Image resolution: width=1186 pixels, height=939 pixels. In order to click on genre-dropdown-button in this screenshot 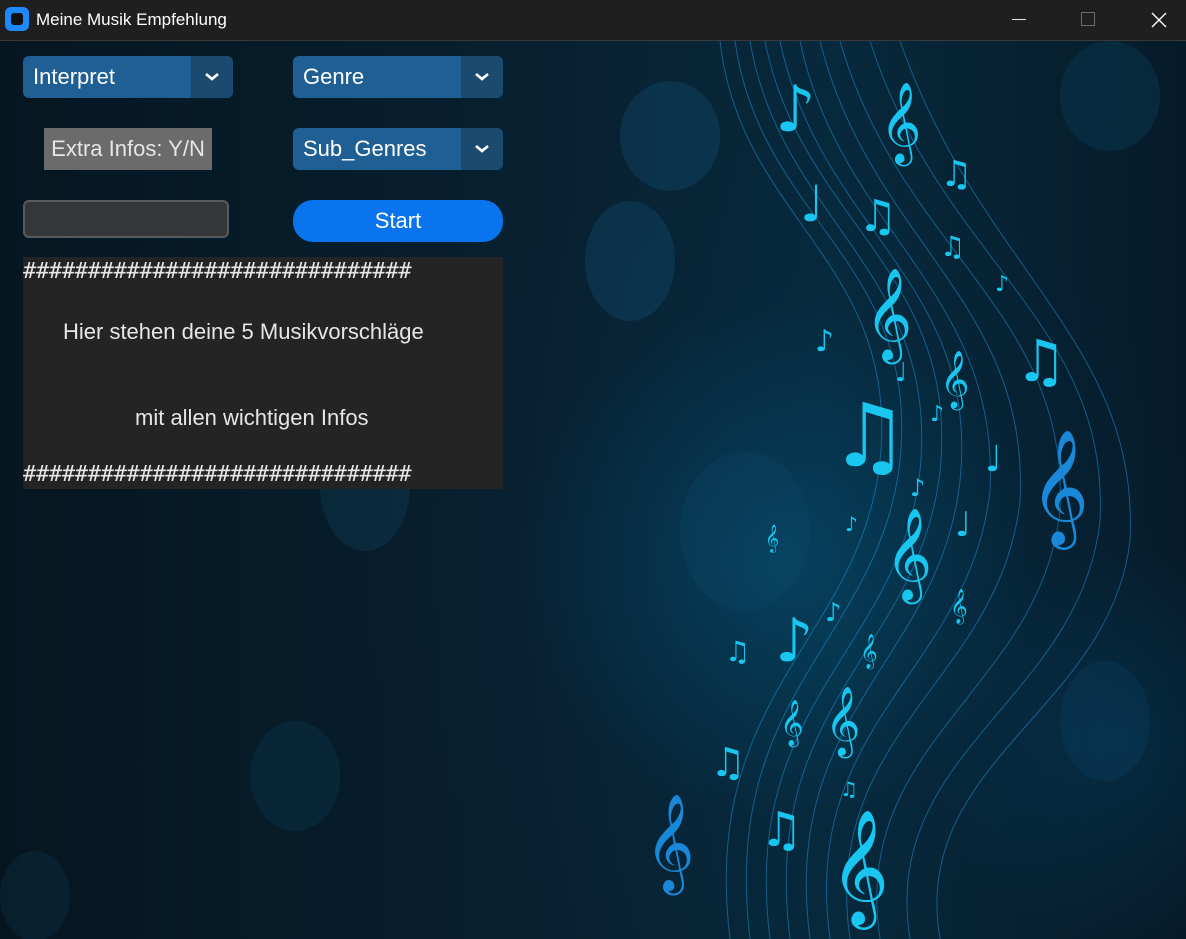, I will do `click(482, 77)`.